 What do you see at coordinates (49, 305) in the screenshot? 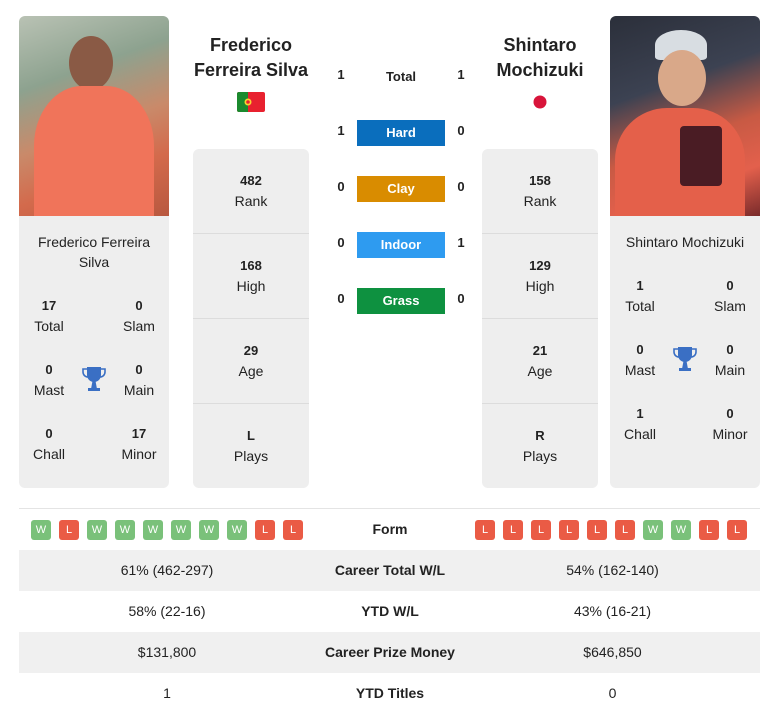
I see `titles-total-value: 17` at bounding box center [49, 305].